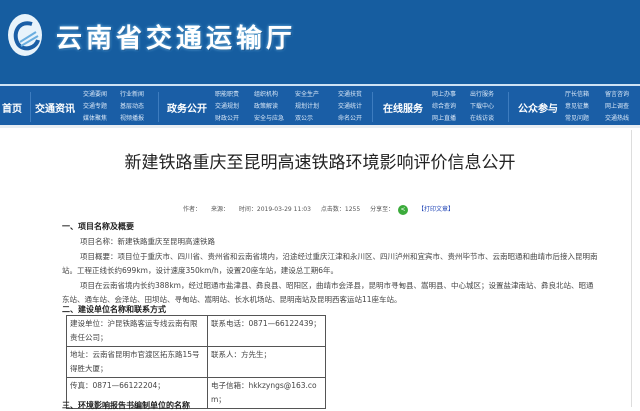  What do you see at coordinates (132, 95) in the screenshot?
I see `nav-link: 行业新闻` at bounding box center [132, 95].